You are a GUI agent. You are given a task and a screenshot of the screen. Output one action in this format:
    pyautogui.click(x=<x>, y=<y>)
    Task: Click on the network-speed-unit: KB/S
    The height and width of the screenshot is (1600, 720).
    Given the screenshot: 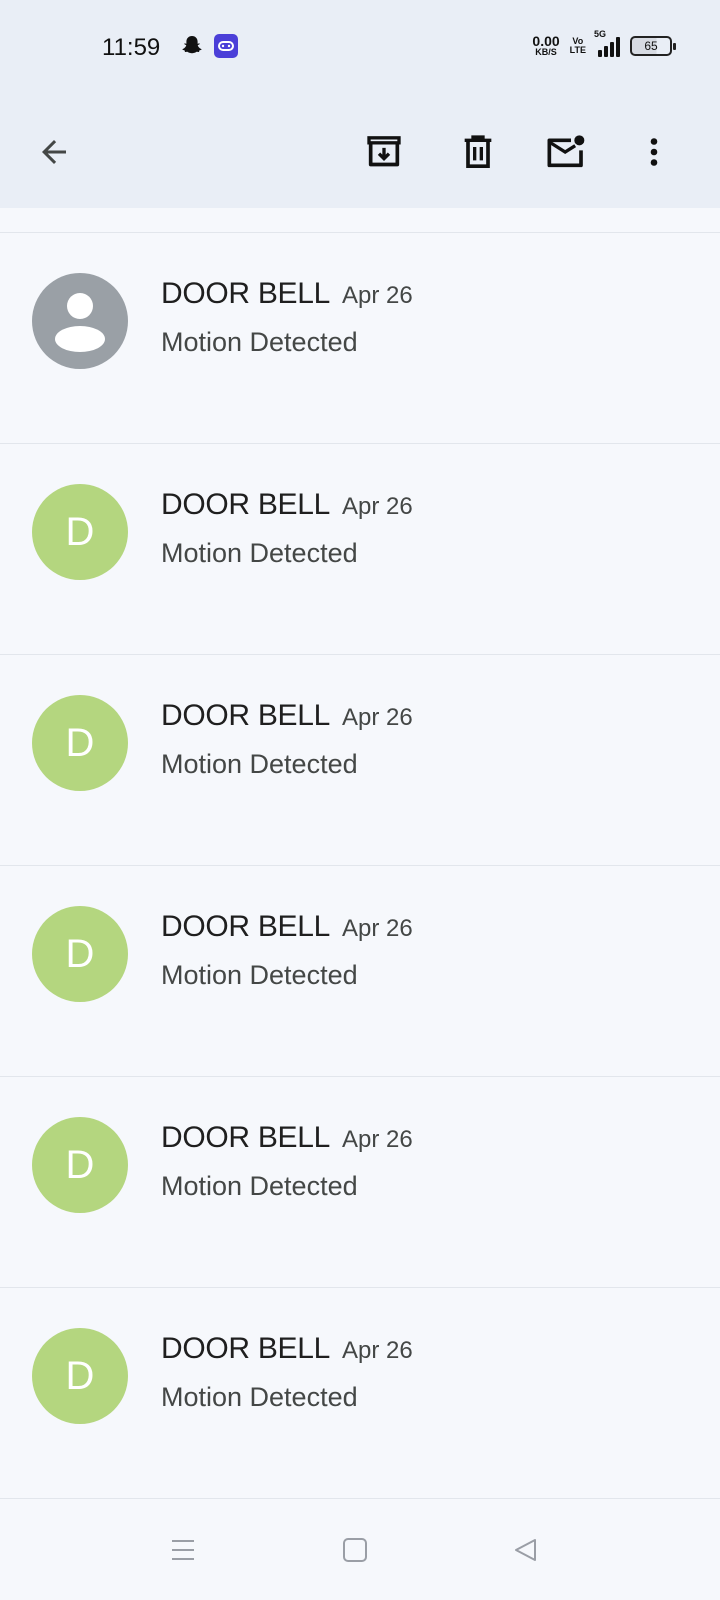 What is the action you would take?
    pyautogui.click(x=546, y=52)
    